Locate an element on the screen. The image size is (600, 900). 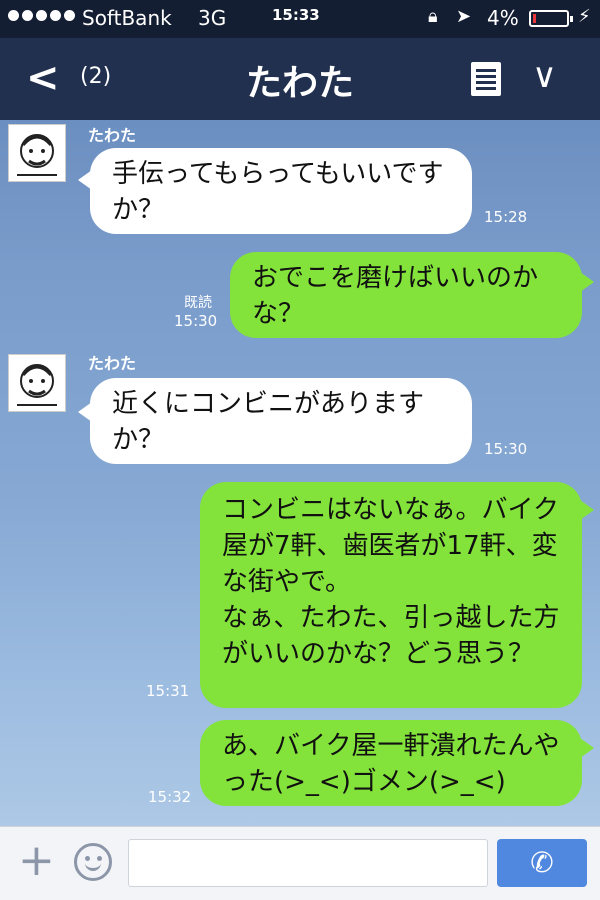
message-bubble-outgoing: おでこを磨けばいいのかな？ is located at coordinates (406, 295).